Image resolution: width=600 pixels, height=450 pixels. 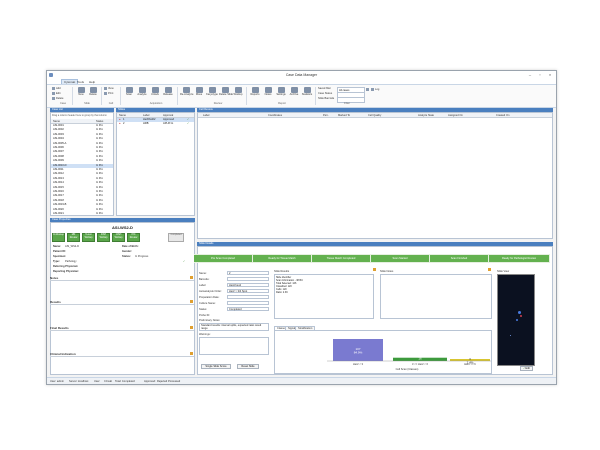 I want to click on column-slide-name: Name, so click(x=122, y=115).